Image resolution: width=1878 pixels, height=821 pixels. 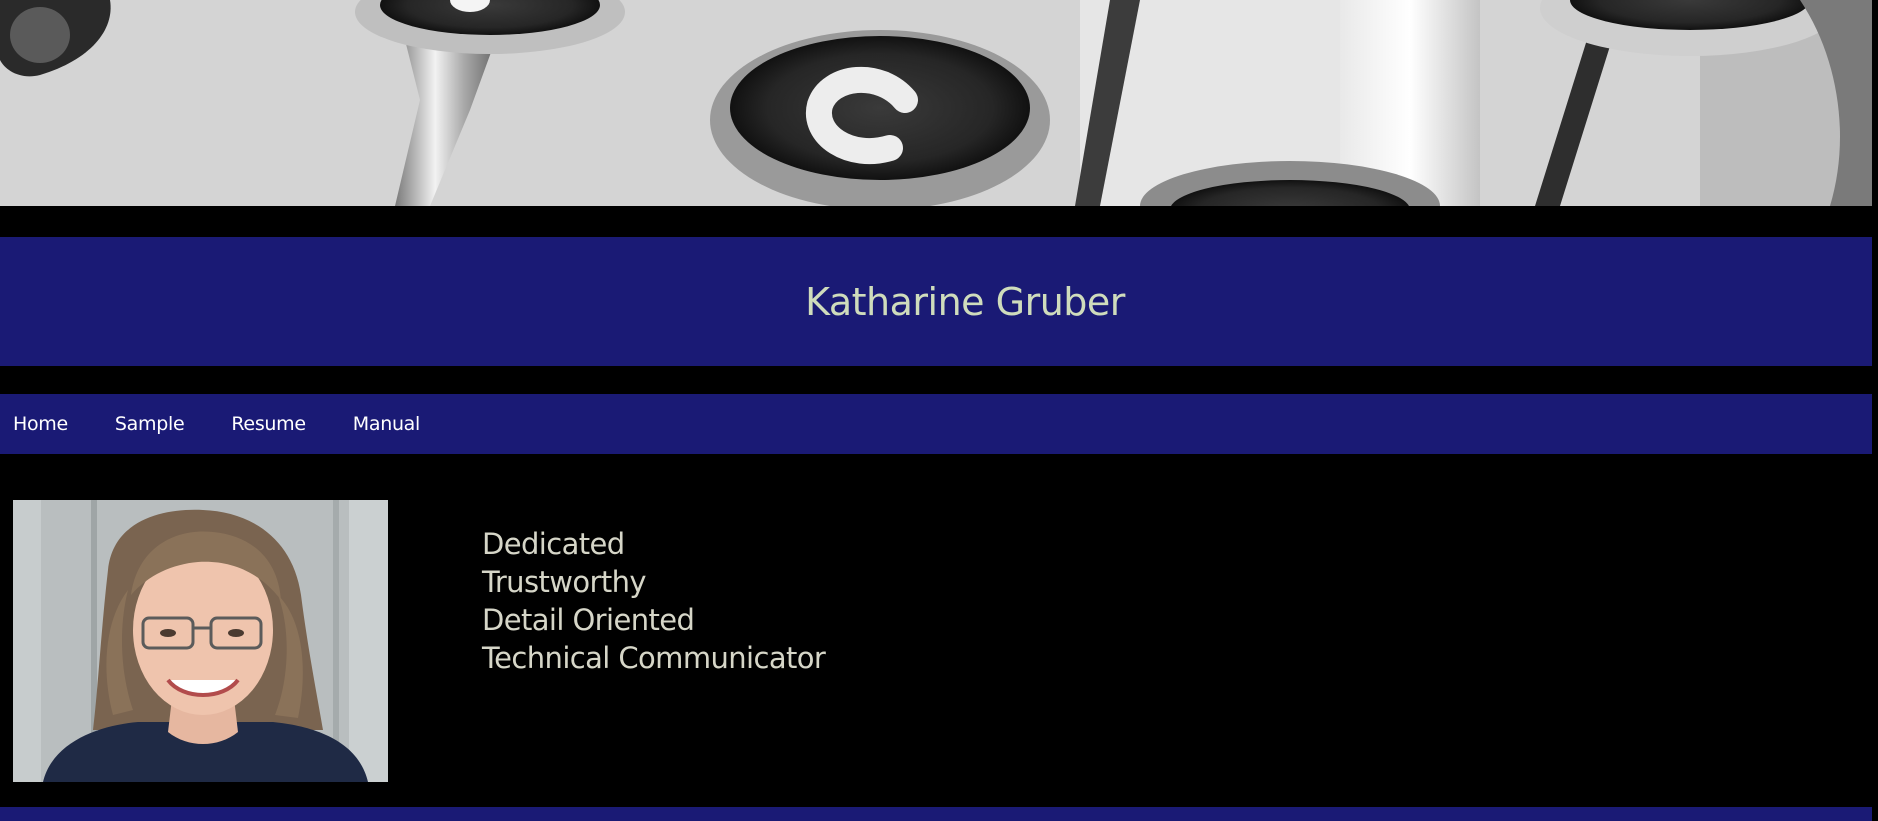 What do you see at coordinates (936, 814) in the screenshot?
I see `footer-strip` at bounding box center [936, 814].